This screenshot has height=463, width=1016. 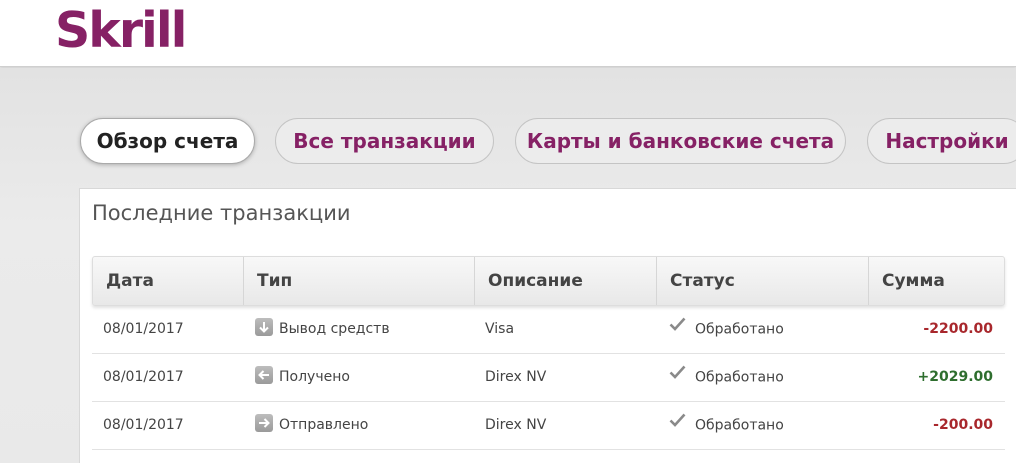 What do you see at coordinates (958, 329) in the screenshot?
I see `row-amount: -2200.00` at bounding box center [958, 329].